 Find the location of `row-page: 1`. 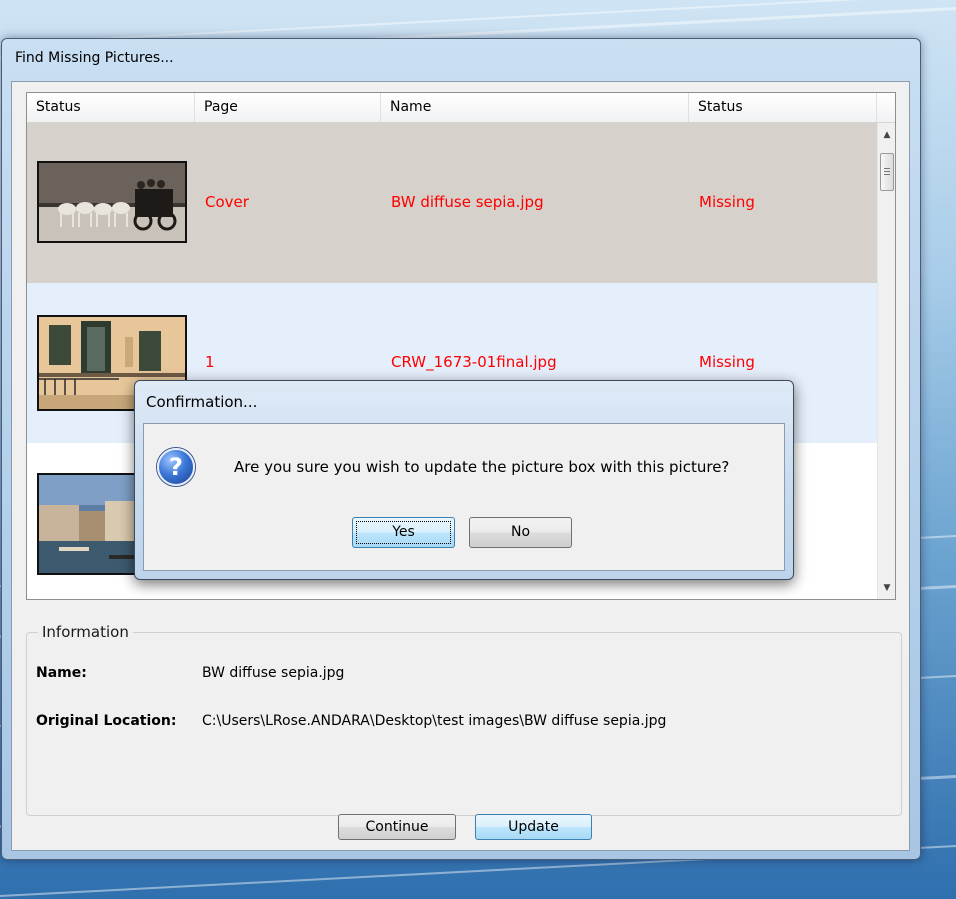

row-page: 1 is located at coordinates (210, 362).